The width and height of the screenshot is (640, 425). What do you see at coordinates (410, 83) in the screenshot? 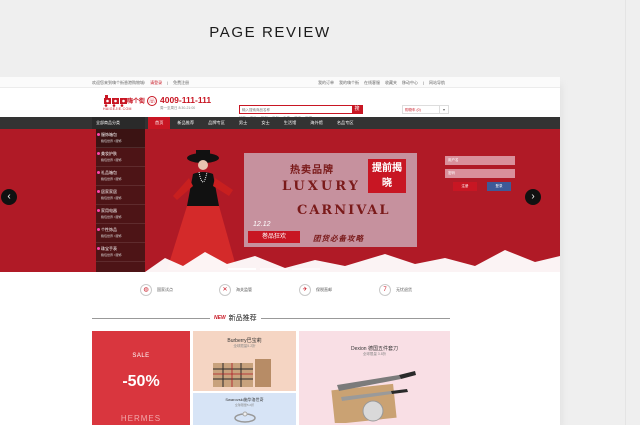
I see `mobile-link: 移动中心` at bounding box center [410, 83].